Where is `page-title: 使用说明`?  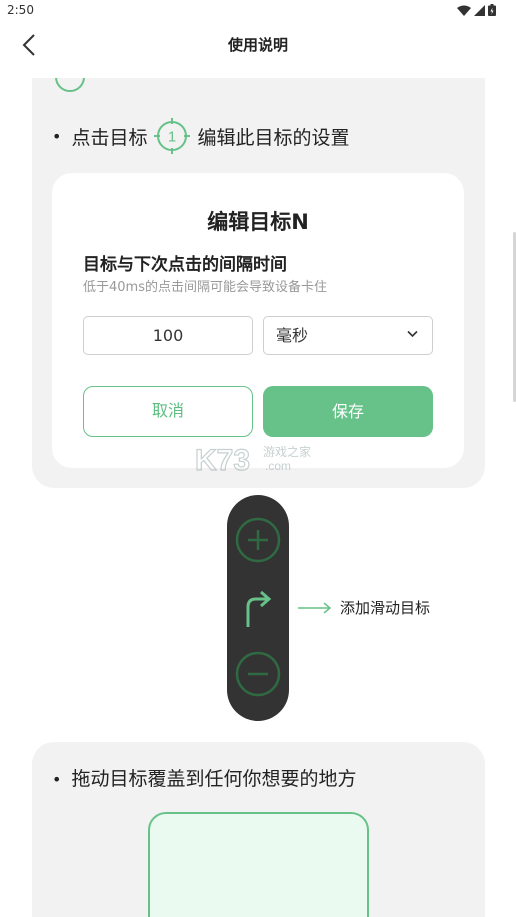
page-title: 使用说明 is located at coordinates (257, 45).